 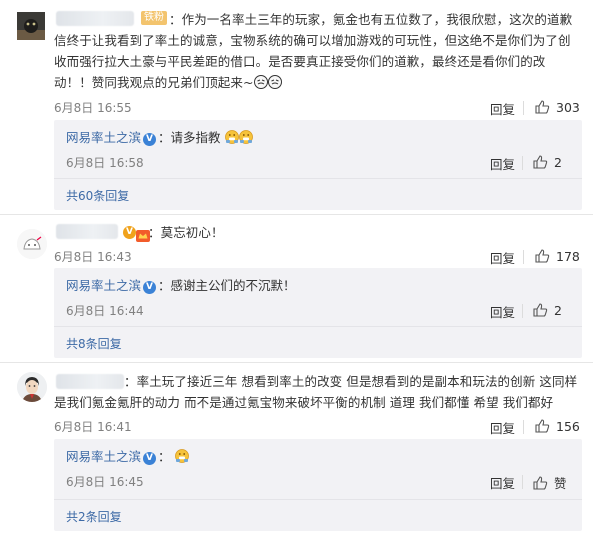 What do you see at coordinates (568, 256) in the screenshot?
I see `like-count: 178` at bounding box center [568, 256].